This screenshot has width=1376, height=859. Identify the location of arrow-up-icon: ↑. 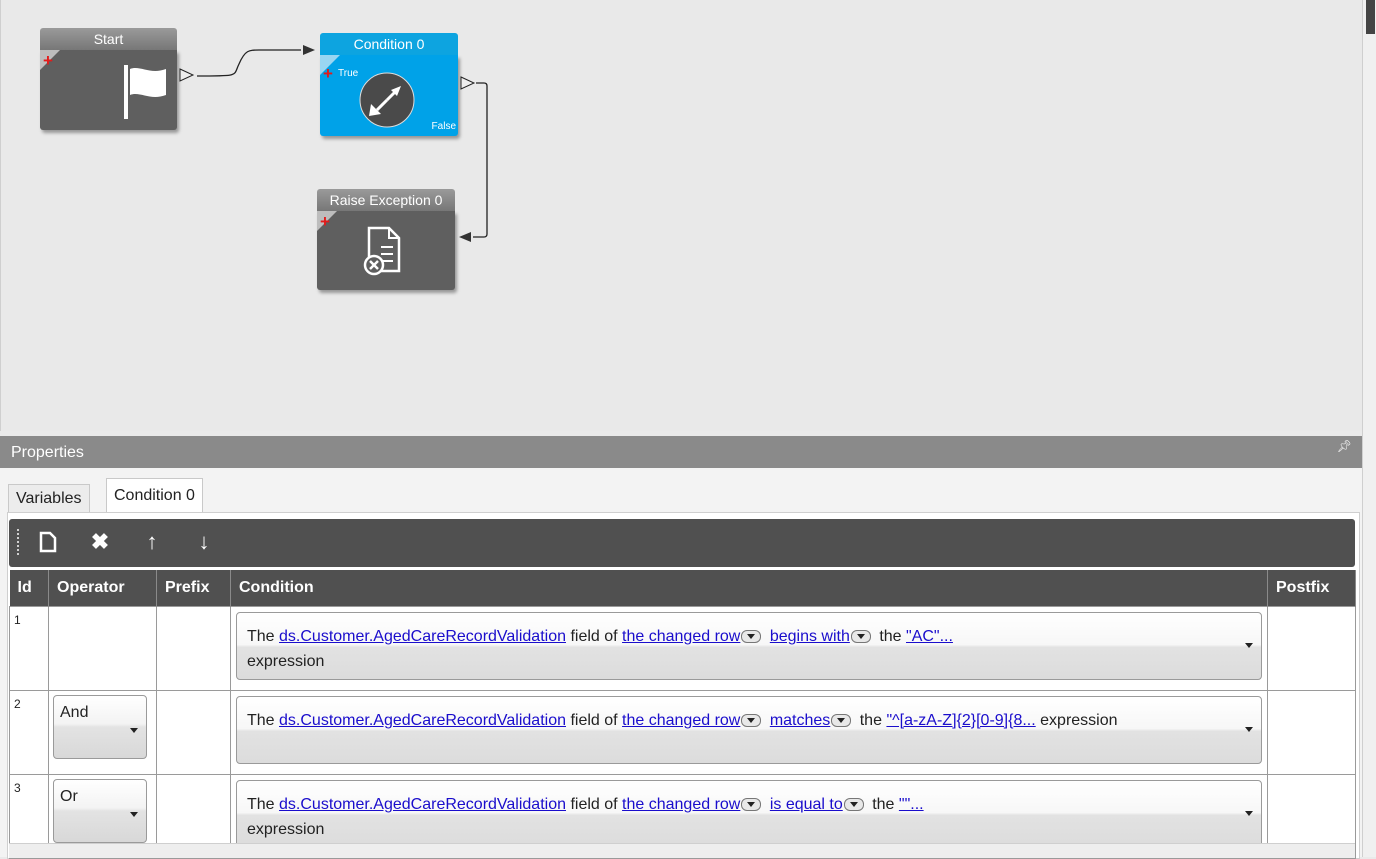
(152, 542).